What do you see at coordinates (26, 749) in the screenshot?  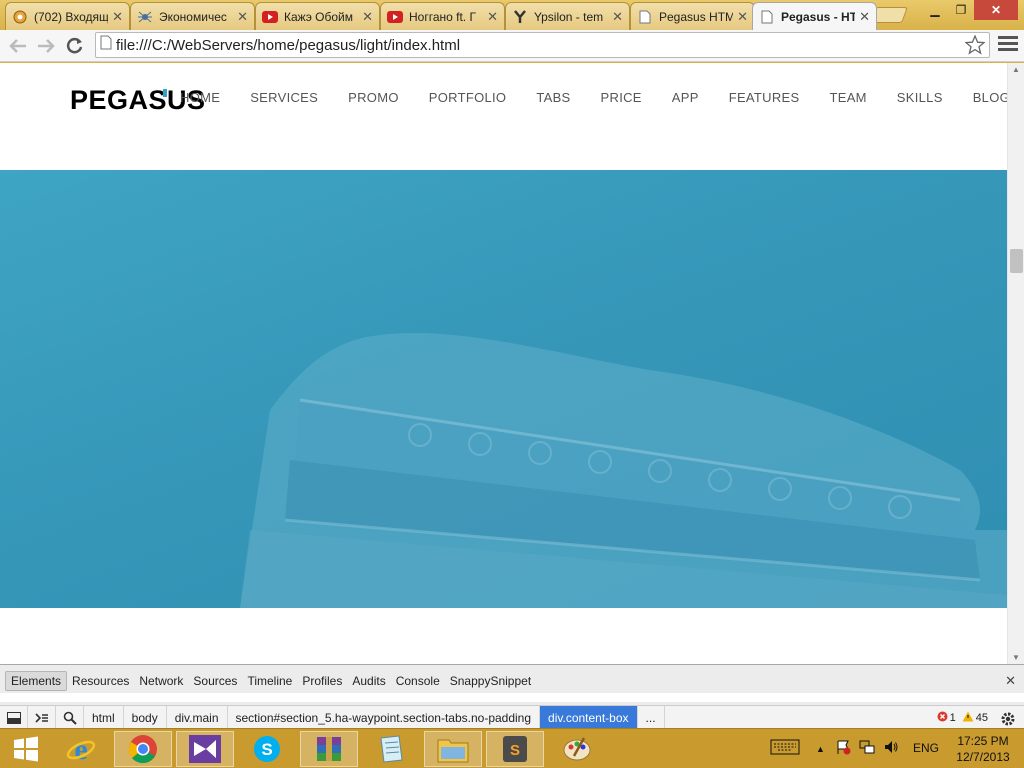 I see `windows-start-icon` at bounding box center [26, 749].